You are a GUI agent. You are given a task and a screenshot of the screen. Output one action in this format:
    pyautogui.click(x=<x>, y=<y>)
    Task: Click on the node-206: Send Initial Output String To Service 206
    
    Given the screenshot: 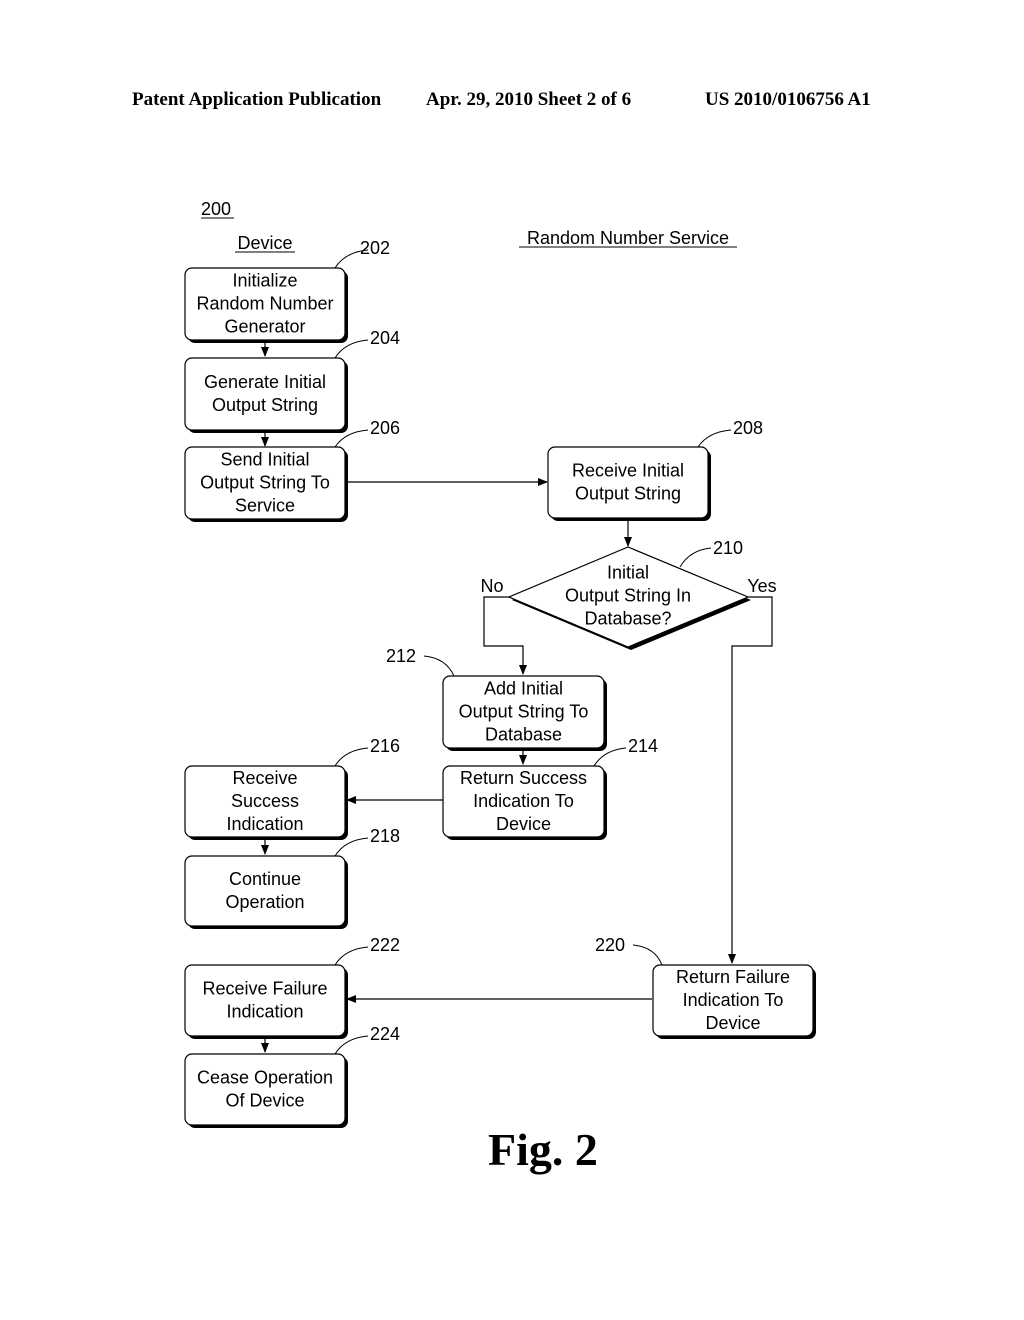 What is the action you would take?
    pyautogui.click(x=292, y=470)
    